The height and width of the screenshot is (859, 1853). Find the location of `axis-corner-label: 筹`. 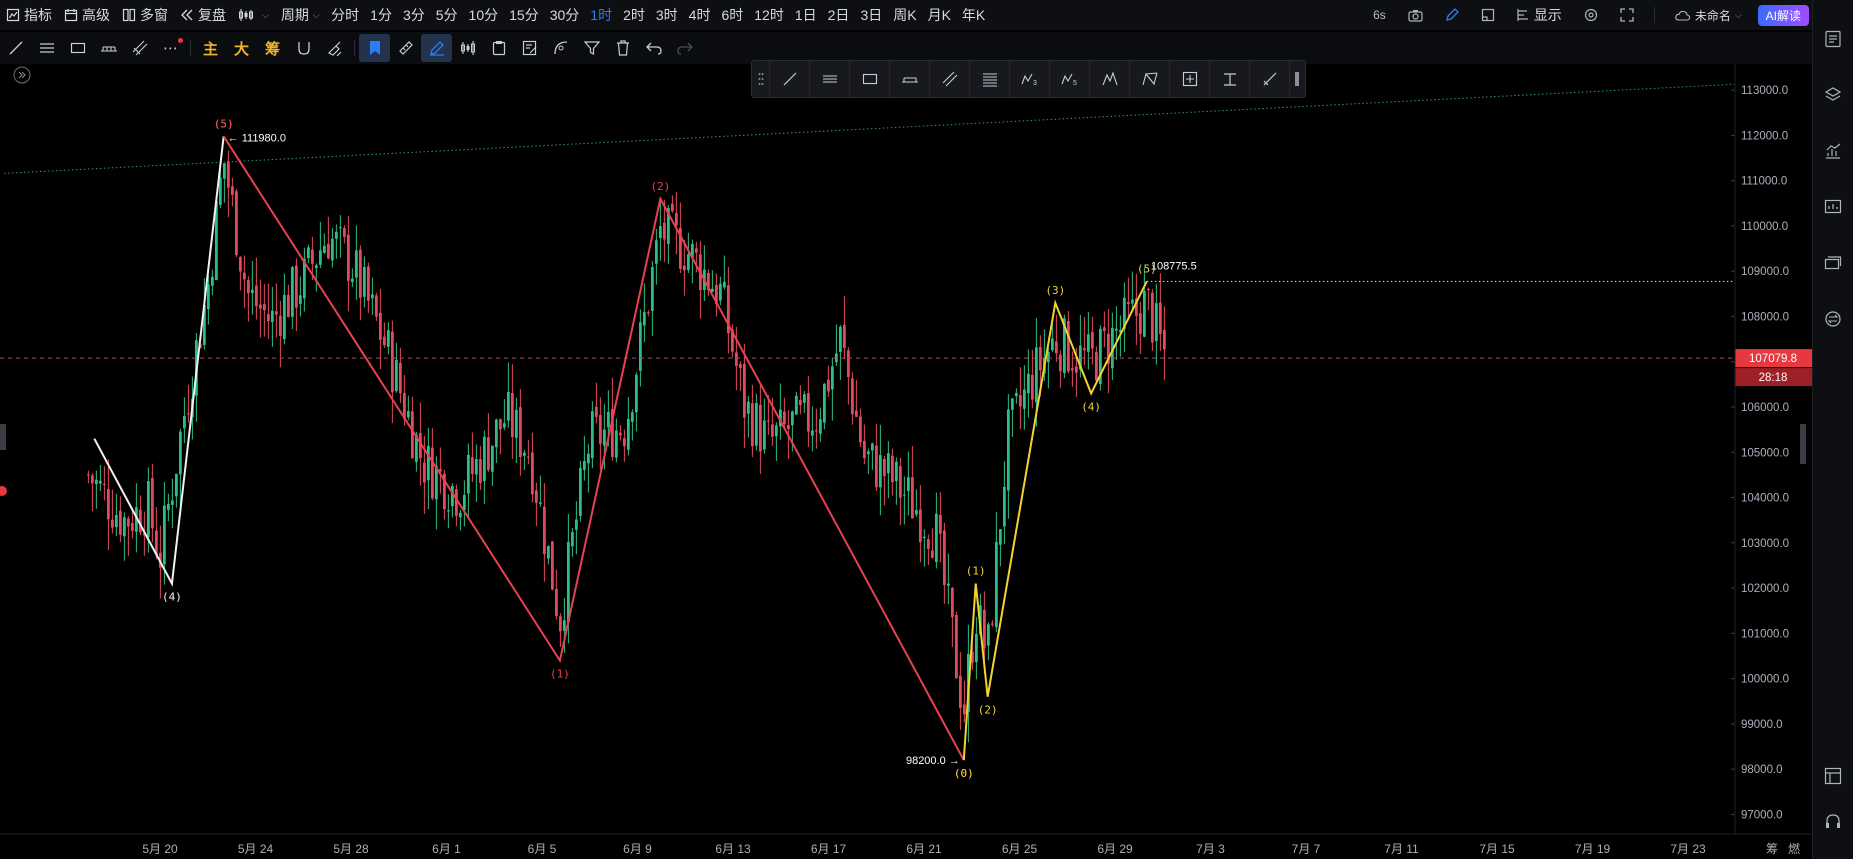

axis-corner-label: 筹 is located at coordinates (1772, 849).